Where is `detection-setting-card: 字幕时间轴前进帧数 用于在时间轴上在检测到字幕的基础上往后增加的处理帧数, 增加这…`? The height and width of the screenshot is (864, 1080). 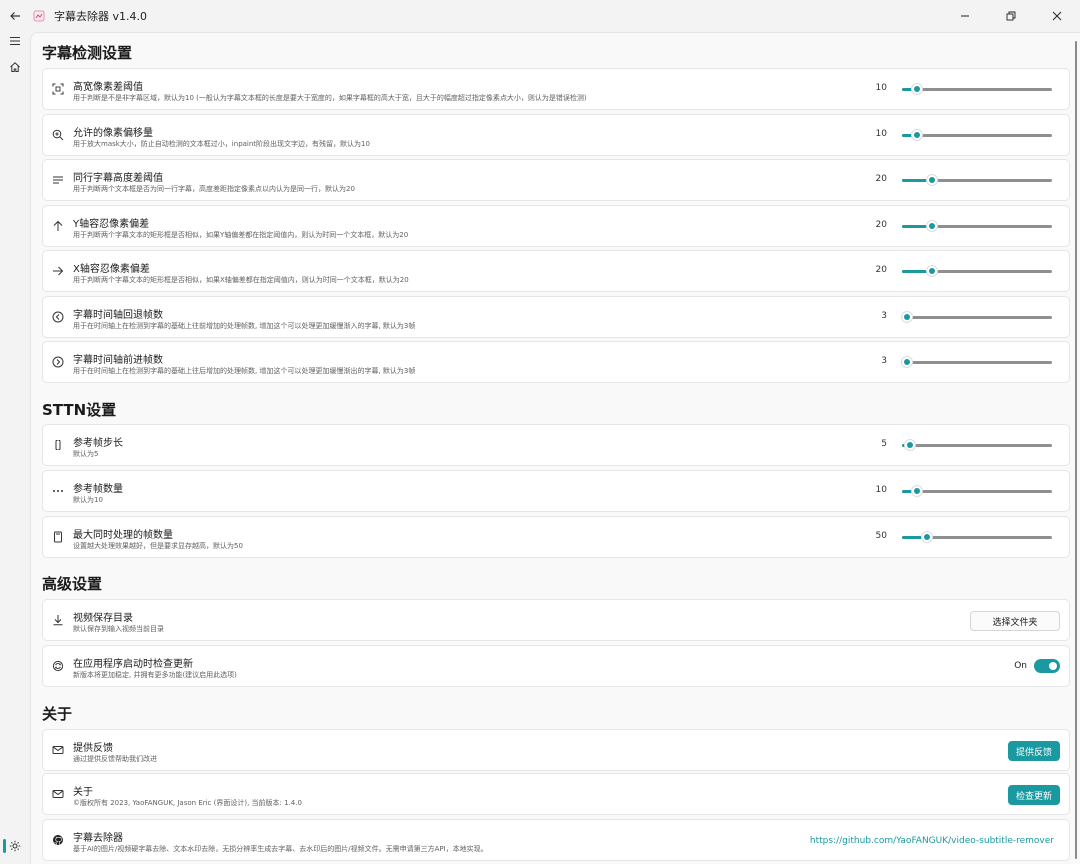
detection-setting-card: 字幕时间轴前进帧数 用于在时间轴上在检测到字幕的基础上往后增加的处理帧数, 增加这… is located at coordinates (556, 362).